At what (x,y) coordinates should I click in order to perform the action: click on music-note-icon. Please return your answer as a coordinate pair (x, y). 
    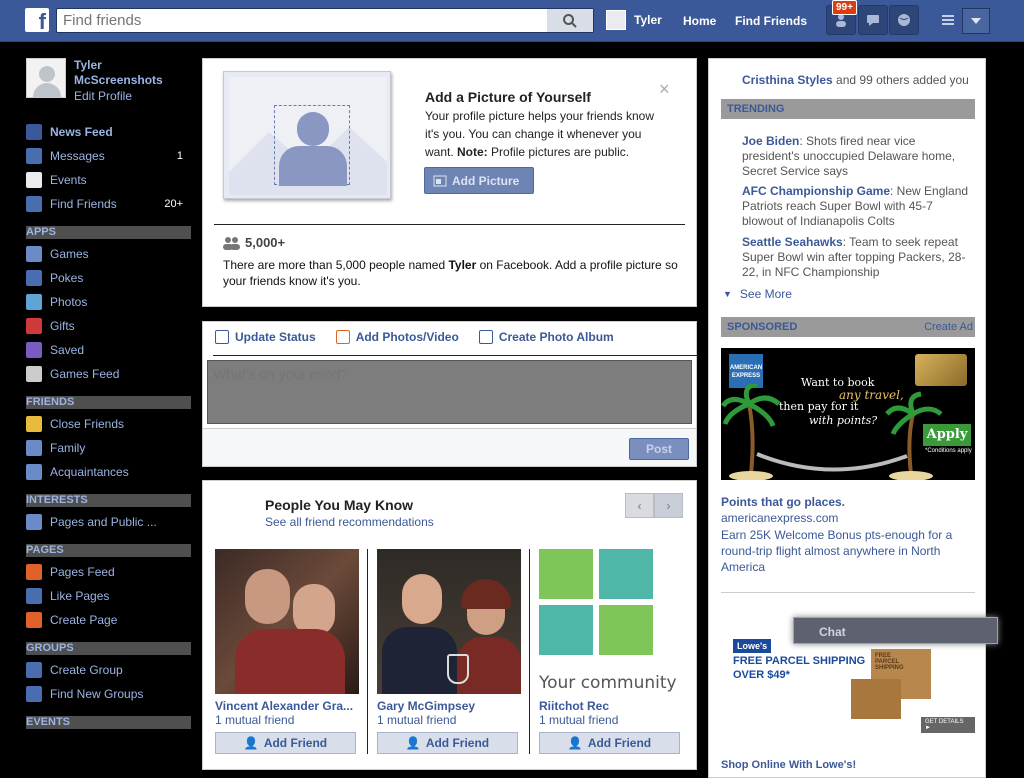
    Looking at the image, I should click on (566, 574).